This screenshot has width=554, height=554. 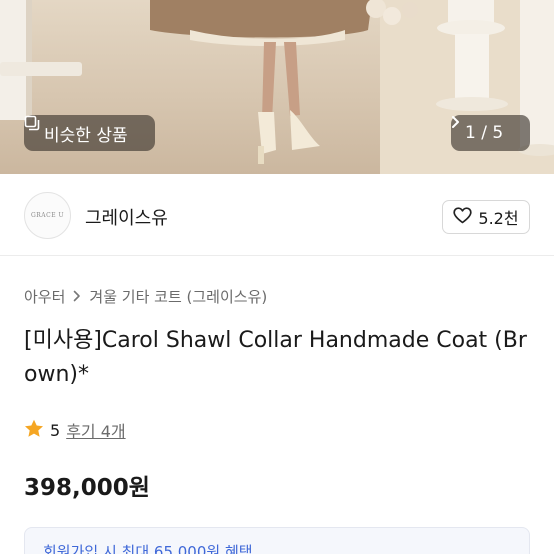 I want to click on rating-score: 5, so click(x=55, y=430).